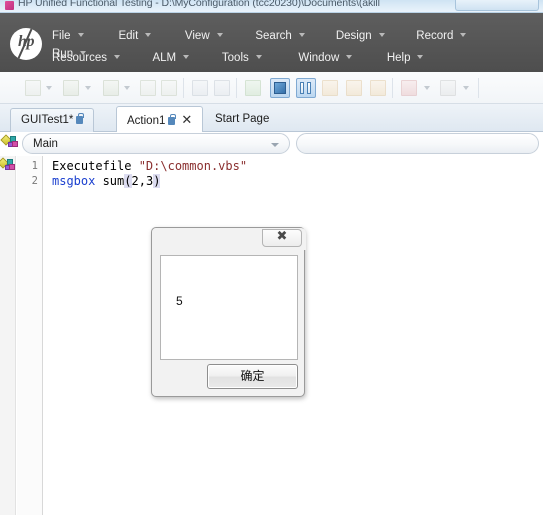  I want to click on bookmark-dropdown-icon, so click(466, 88).